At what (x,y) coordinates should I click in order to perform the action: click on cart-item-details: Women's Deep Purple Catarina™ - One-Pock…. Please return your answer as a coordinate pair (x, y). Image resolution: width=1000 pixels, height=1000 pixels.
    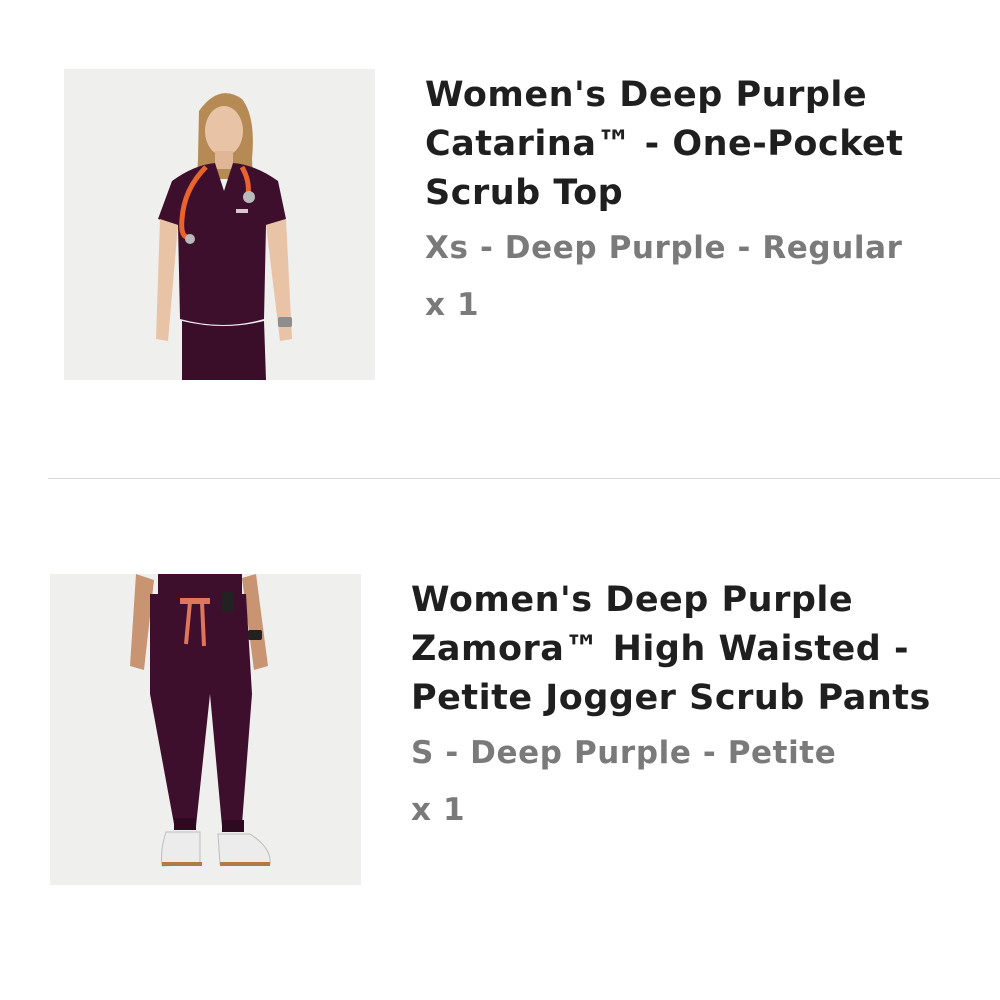
    Looking at the image, I should click on (712, 198).